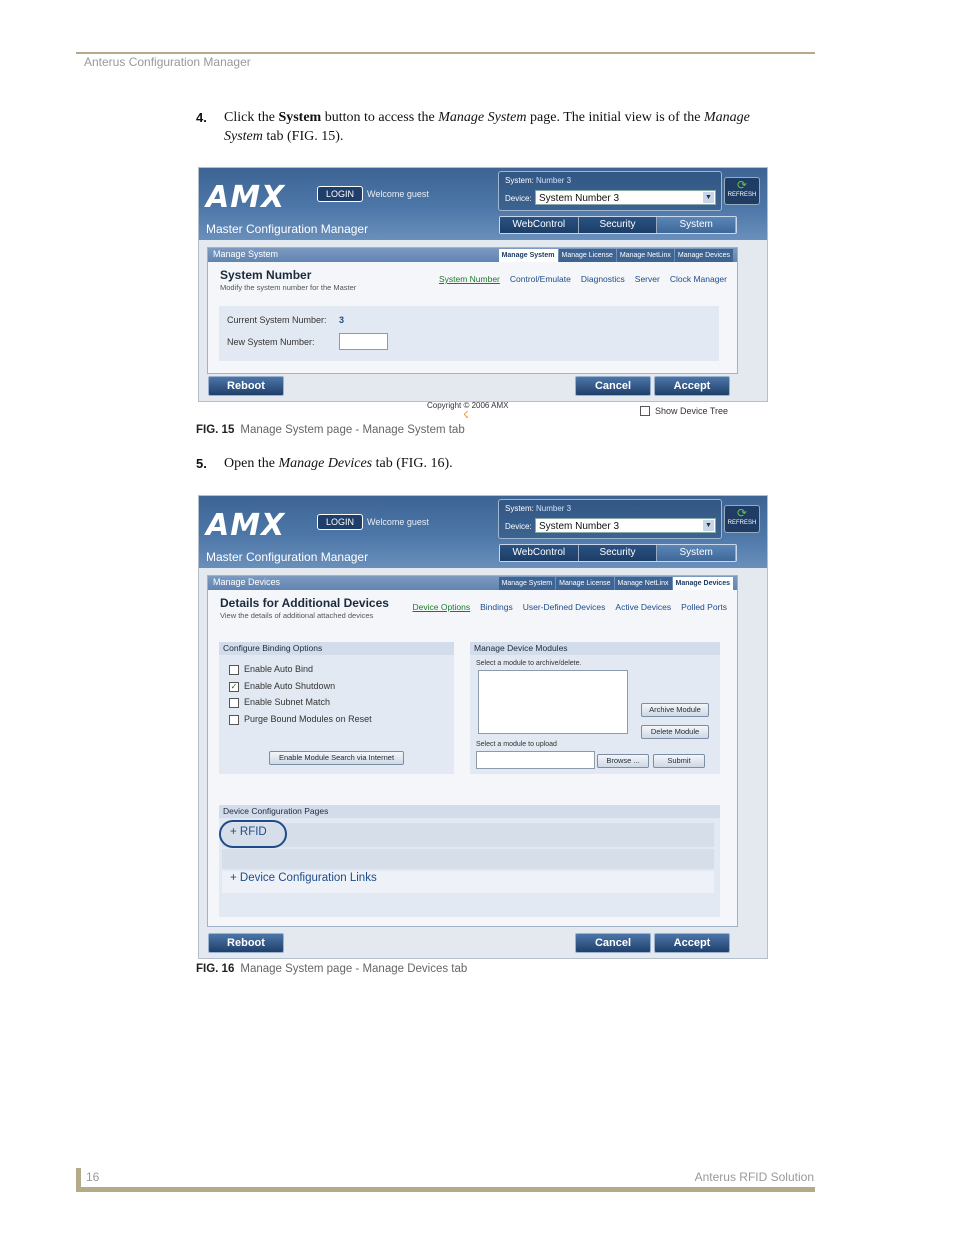 Image resolution: width=954 pixels, height=1235 pixels. Describe the element at coordinates (647, 279) in the screenshot. I see `link-server: Server` at that location.